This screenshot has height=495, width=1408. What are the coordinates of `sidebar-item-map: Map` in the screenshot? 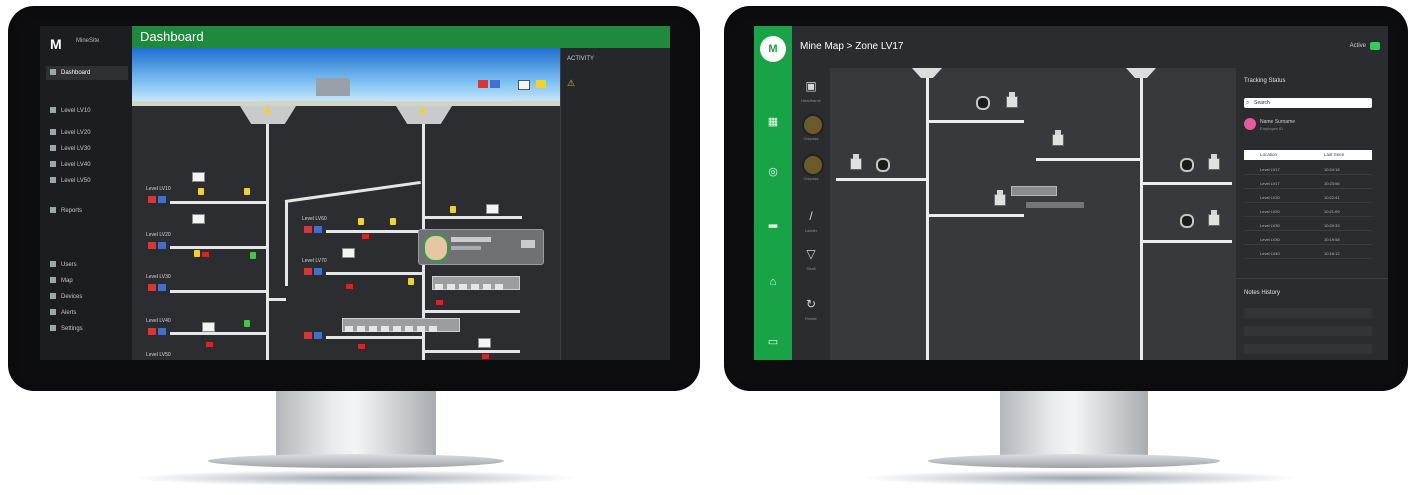 It's located at (87, 281).